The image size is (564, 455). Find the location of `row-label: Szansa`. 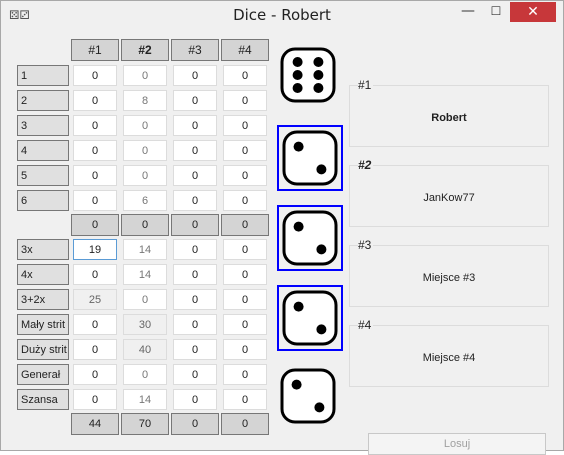

row-label: Szansa is located at coordinates (43, 399).